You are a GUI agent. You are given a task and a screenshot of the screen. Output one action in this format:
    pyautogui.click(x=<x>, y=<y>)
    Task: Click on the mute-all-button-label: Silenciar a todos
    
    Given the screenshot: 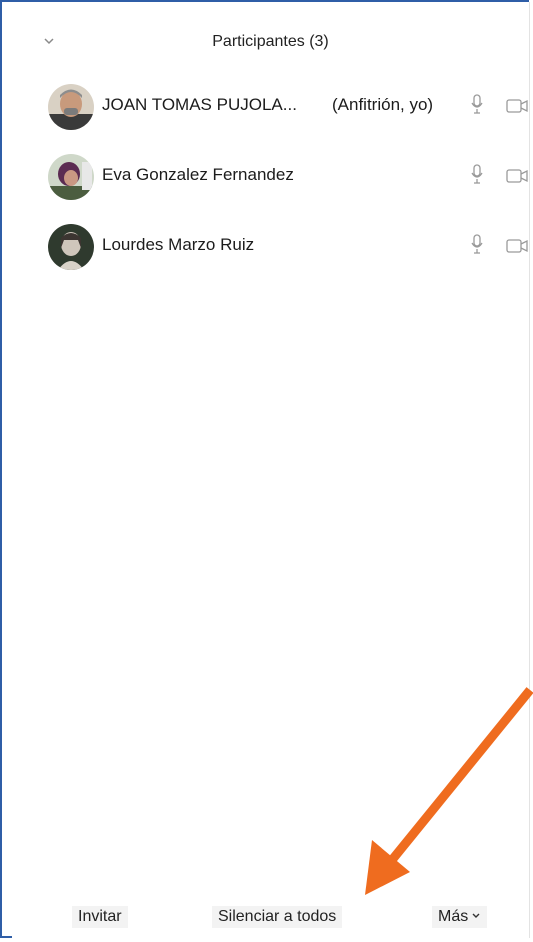 What is the action you would take?
    pyautogui.click(x=277, y=916)
    